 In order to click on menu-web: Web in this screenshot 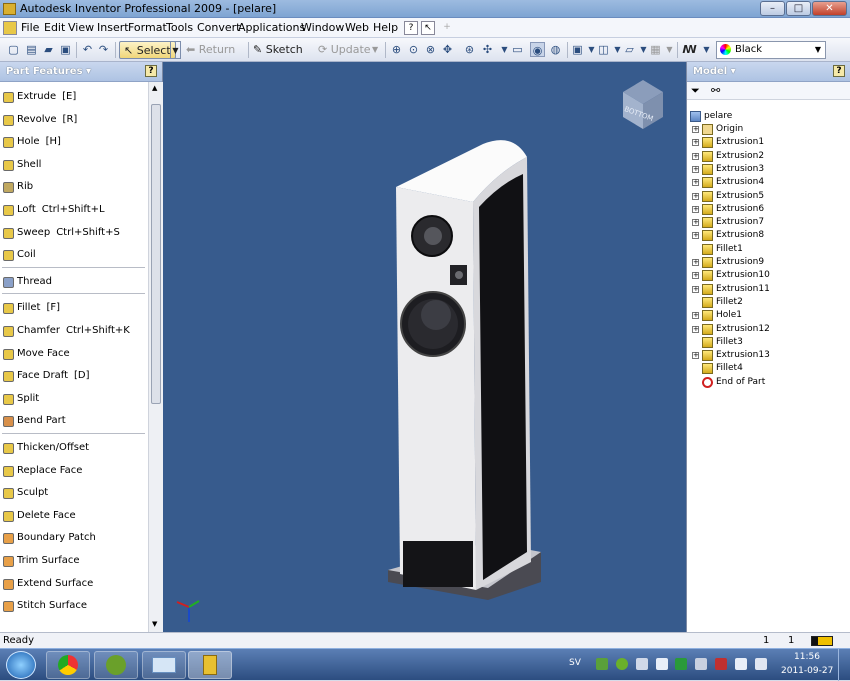, I will do `click(357, 27)`.